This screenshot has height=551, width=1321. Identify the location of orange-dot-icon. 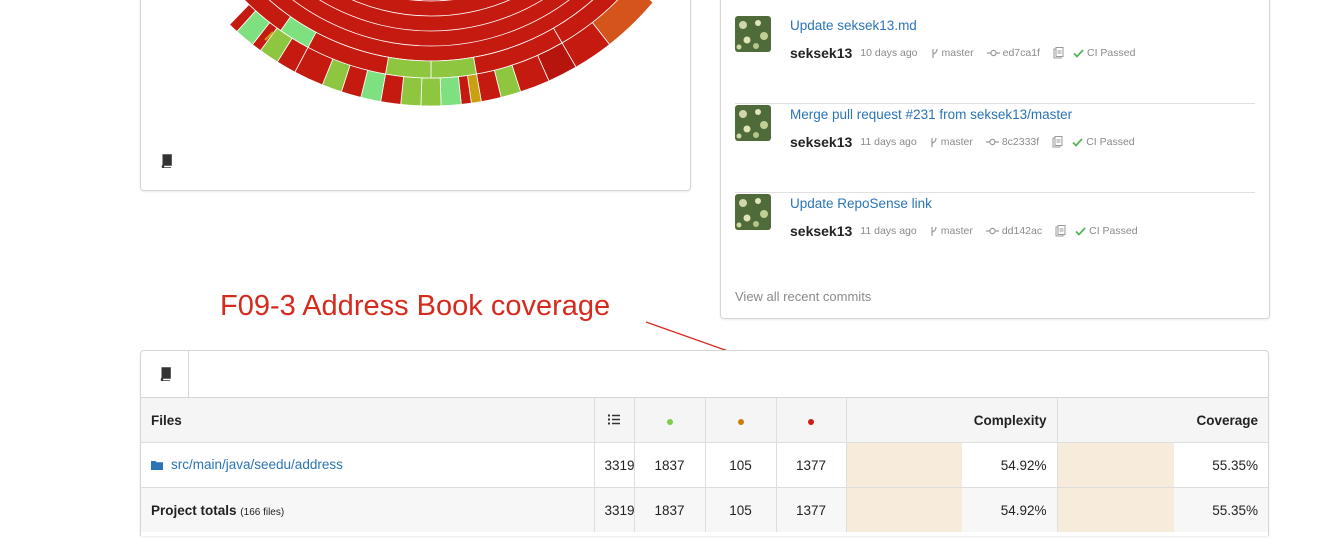
(740, 421).